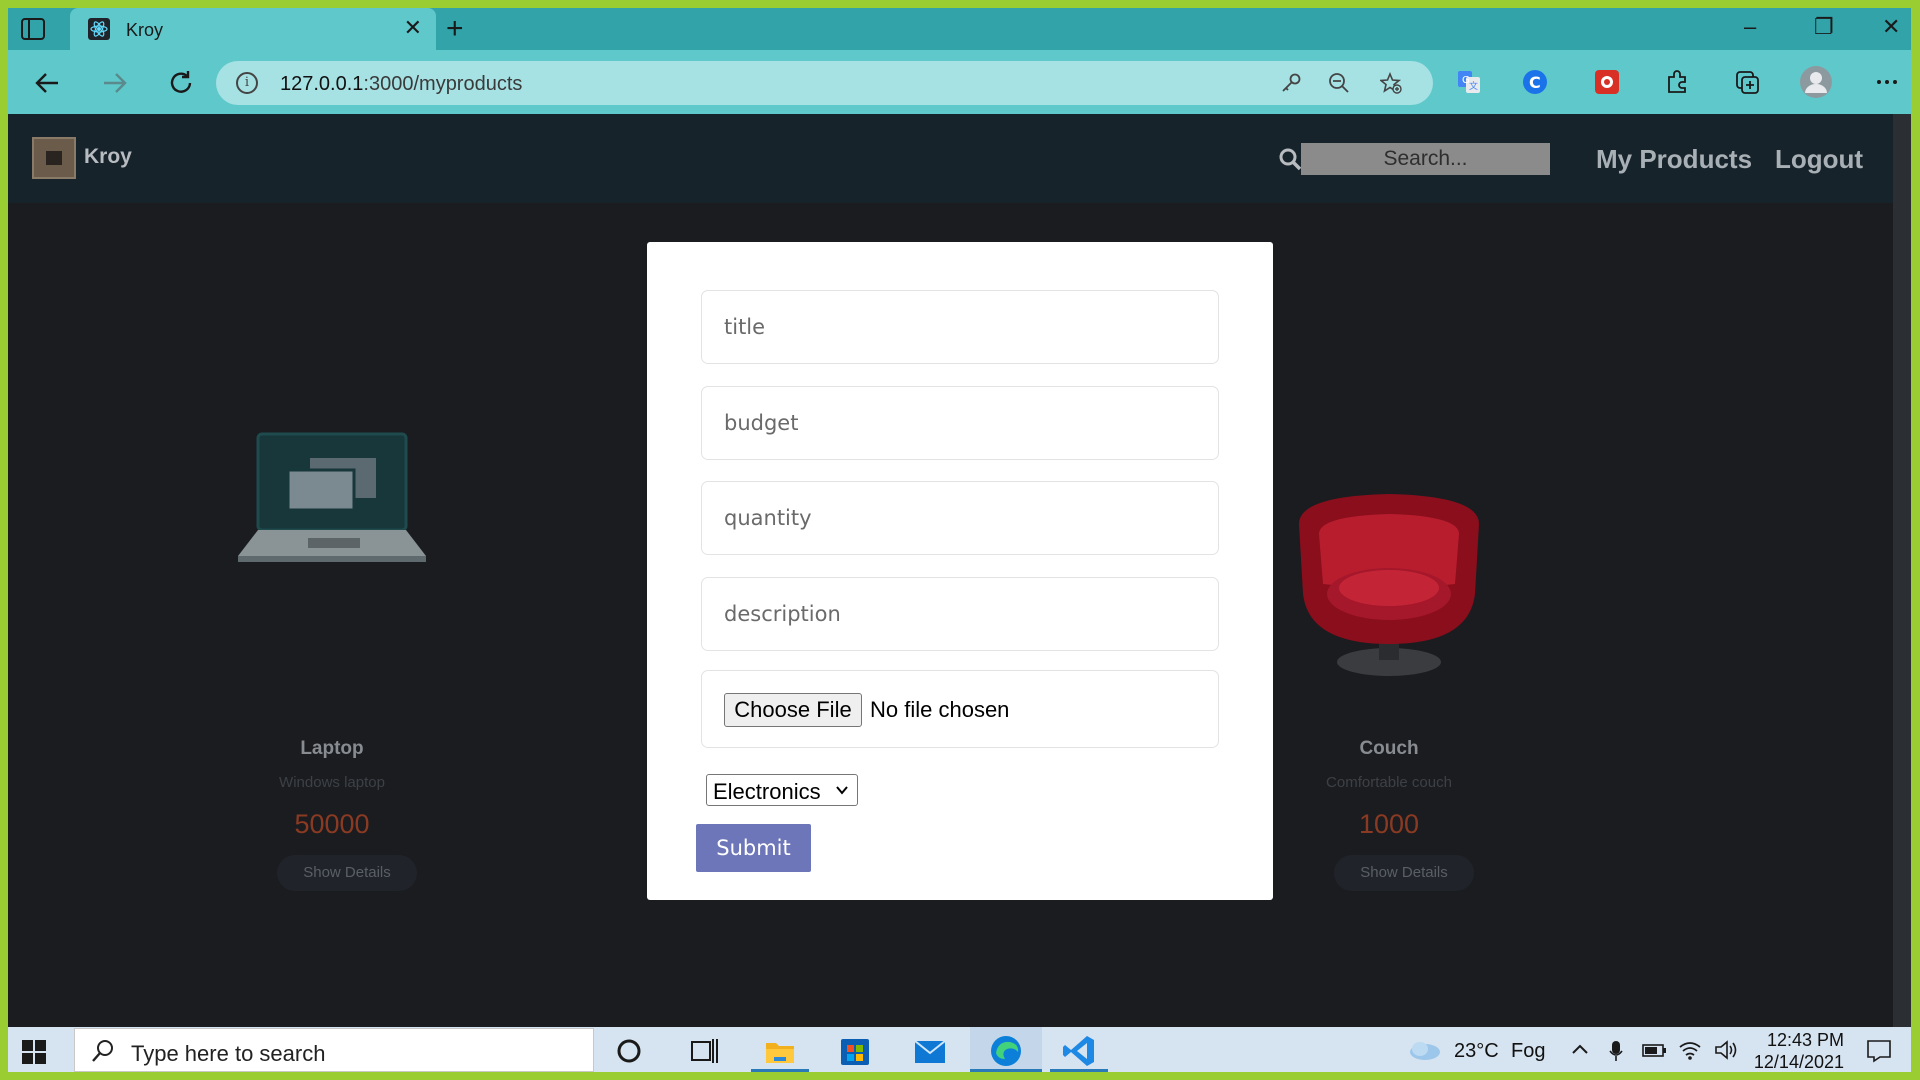 This screenshot has height=1080, width=1920. Describe the element at coordinates (1891, 27) in the screenshot. I see `close-window-button: ✕` at that location.